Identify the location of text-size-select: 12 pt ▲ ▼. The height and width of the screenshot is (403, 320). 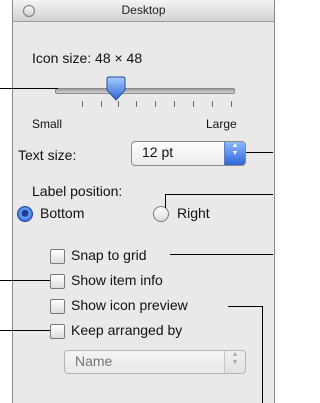
(188, 153).